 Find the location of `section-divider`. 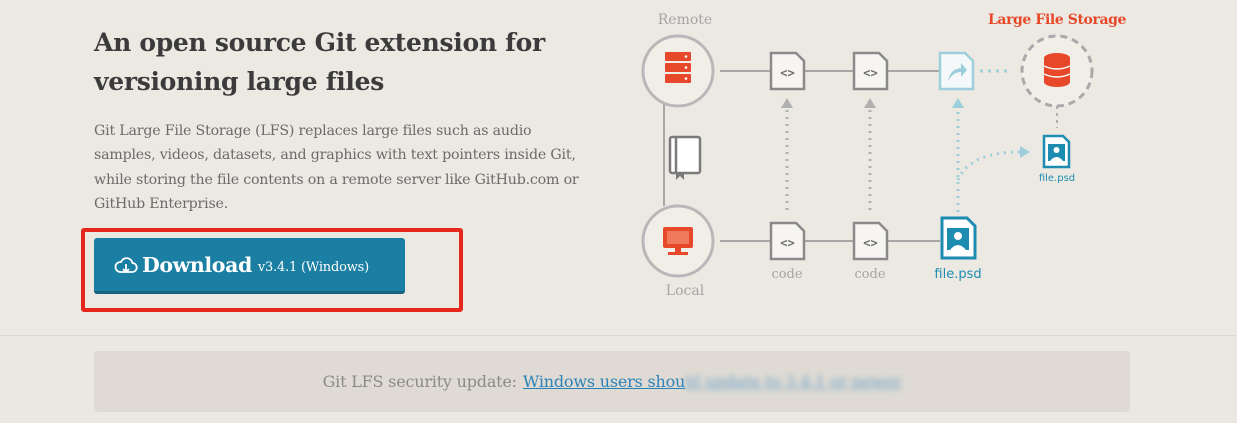

section-divider is located at coordinates (618, 335).